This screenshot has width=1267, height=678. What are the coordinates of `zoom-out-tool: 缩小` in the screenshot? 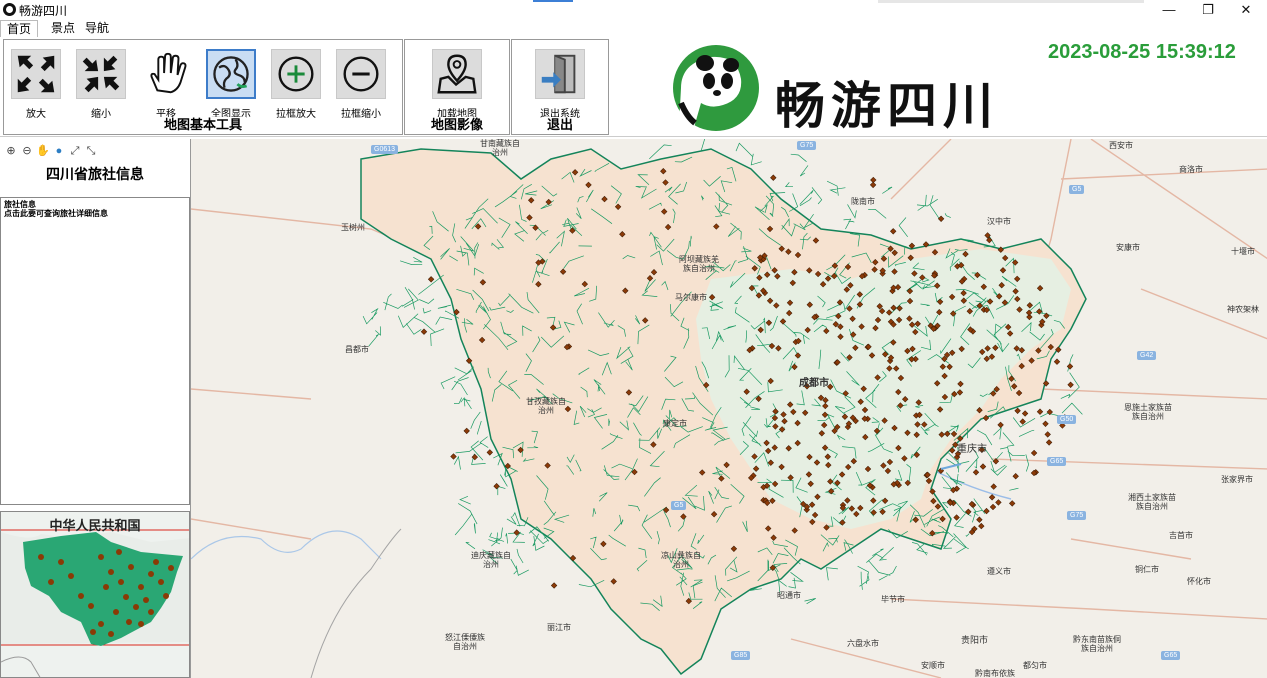 It's located at (101, 84).